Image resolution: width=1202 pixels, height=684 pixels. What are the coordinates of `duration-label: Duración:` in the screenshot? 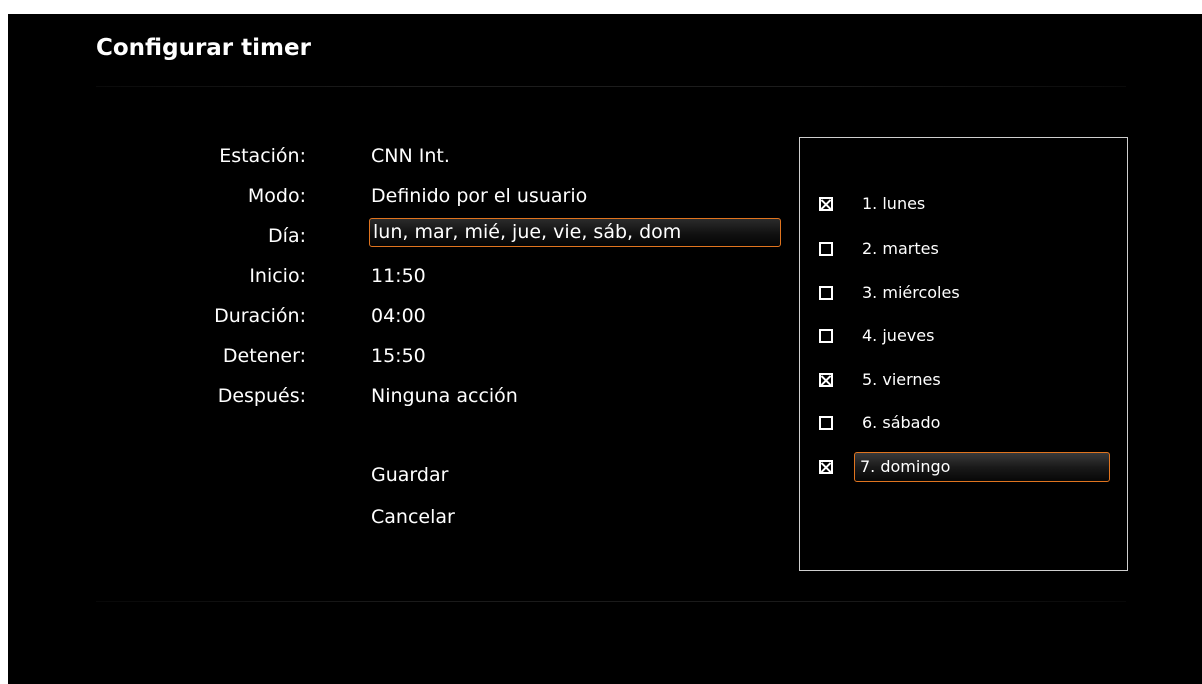 It's located at (260, 316).